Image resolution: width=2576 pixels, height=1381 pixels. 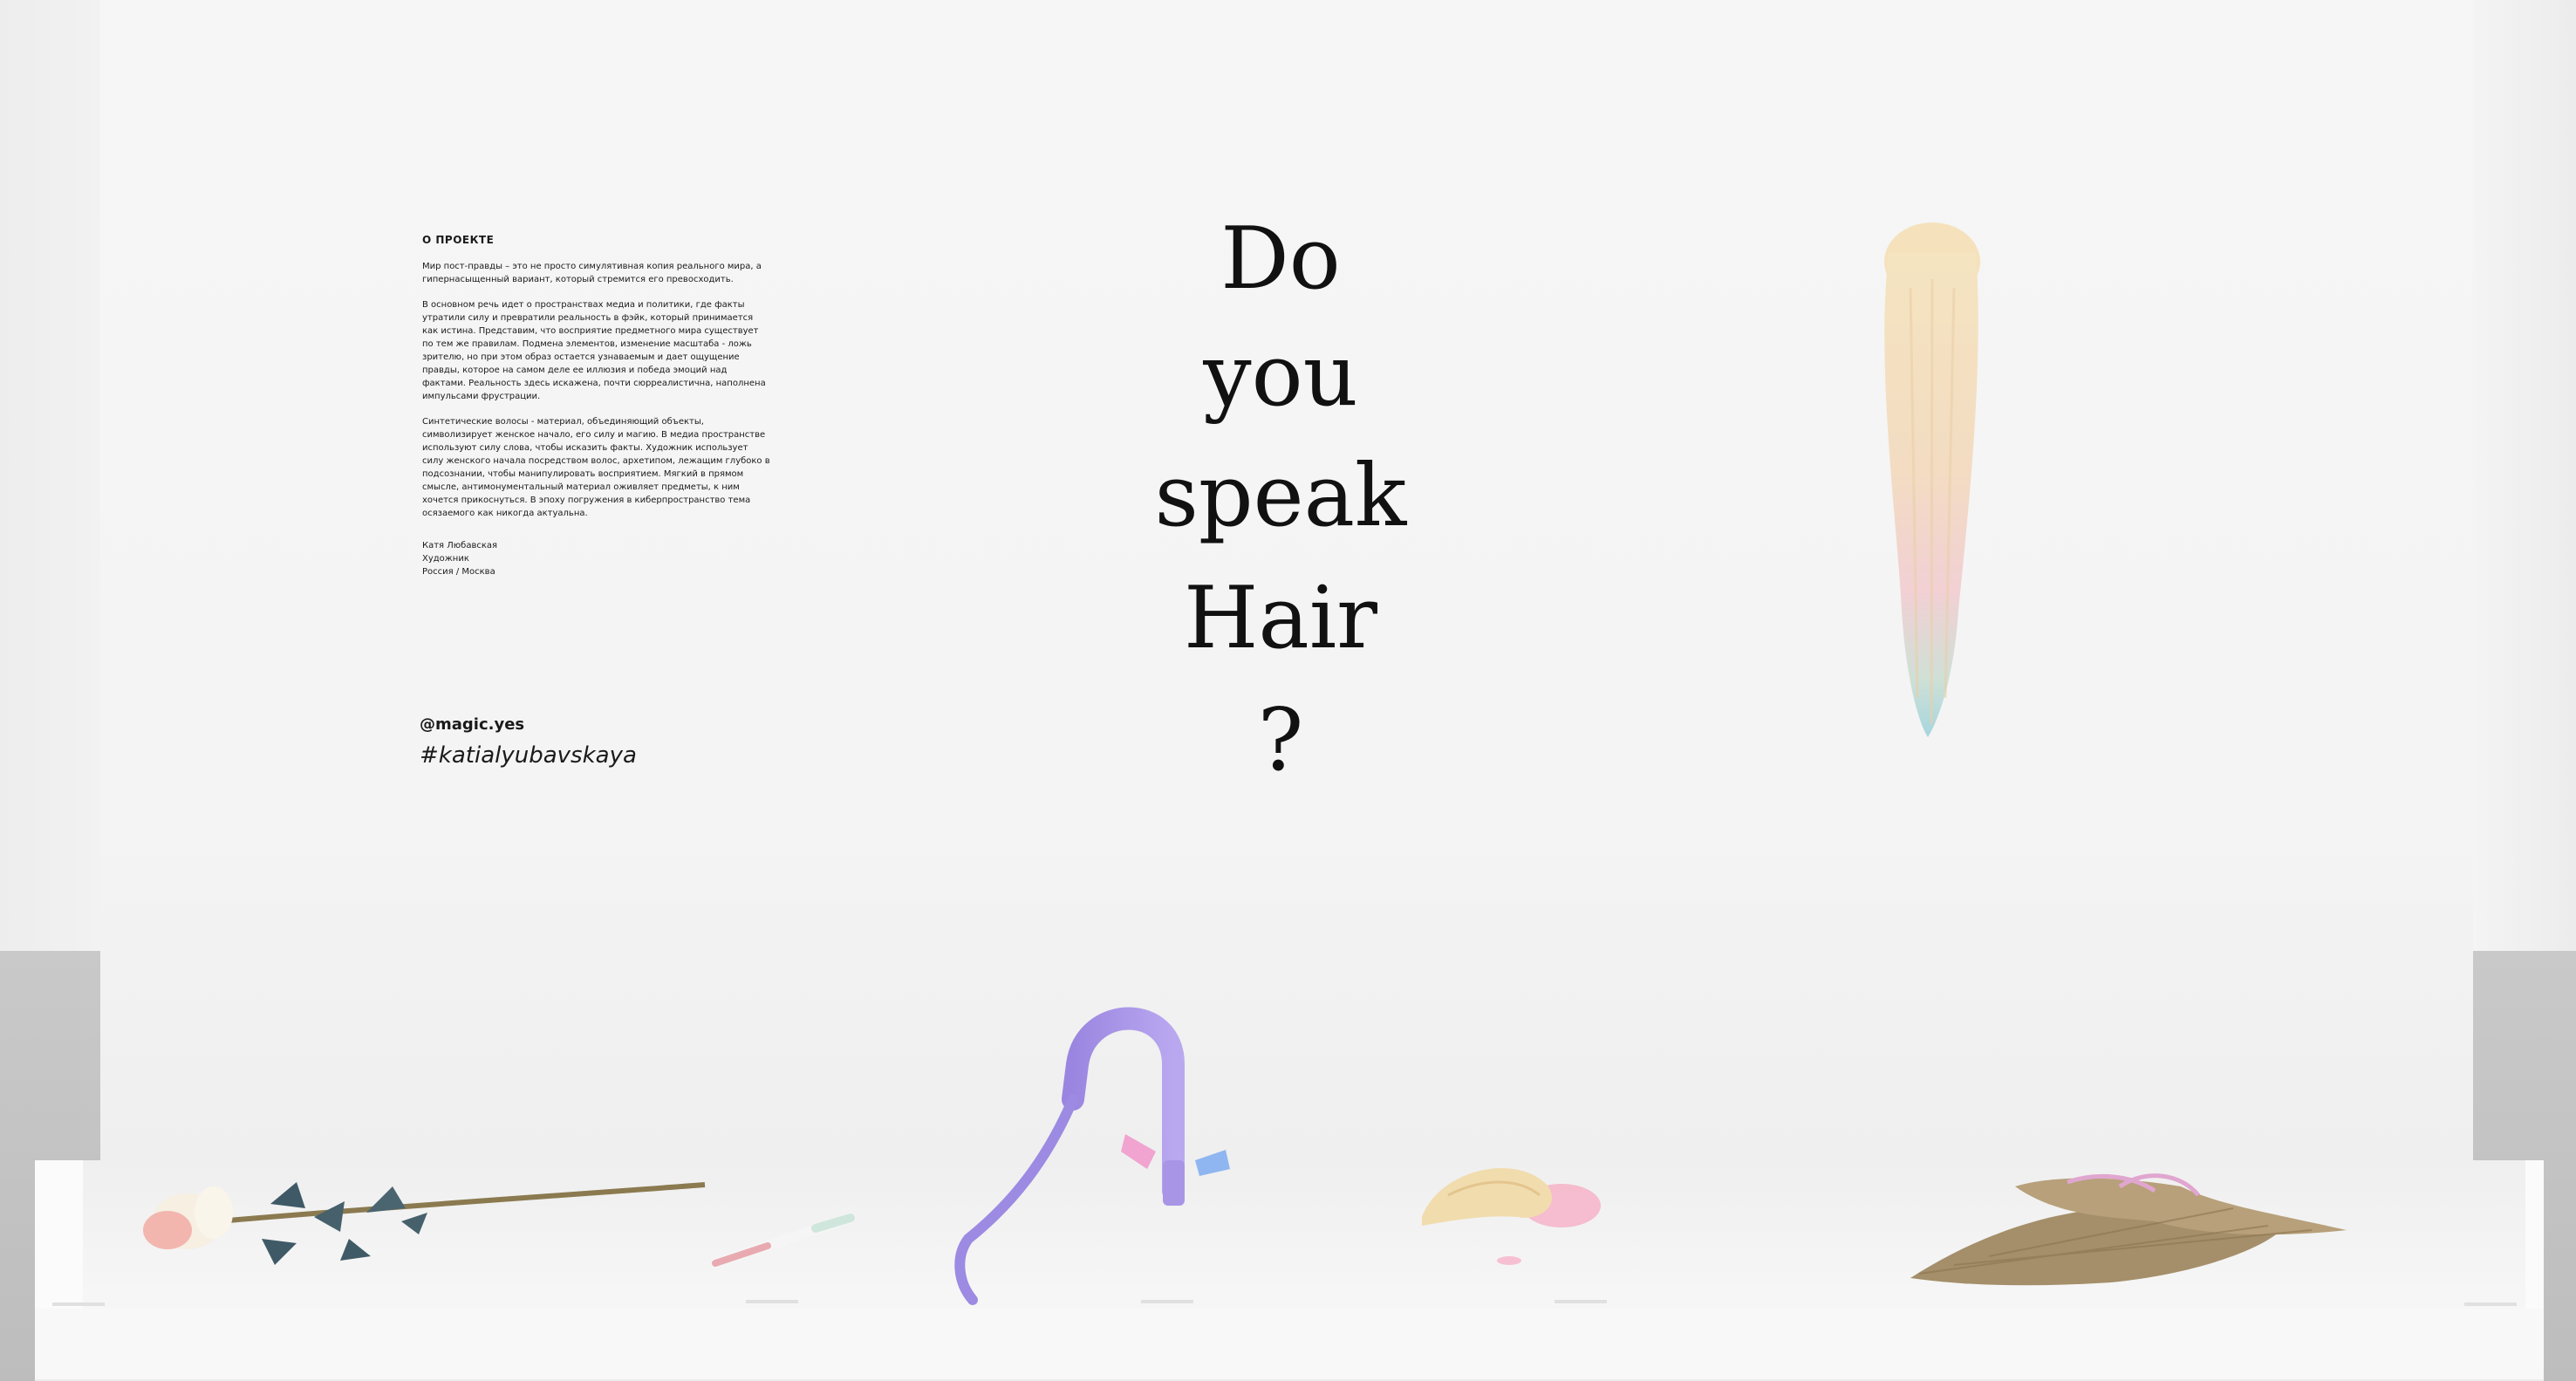 What do you see at coordinates (783, 1240) in the screenshot?
I see `hair-toothbrush` at bounding box center [783, 1240].